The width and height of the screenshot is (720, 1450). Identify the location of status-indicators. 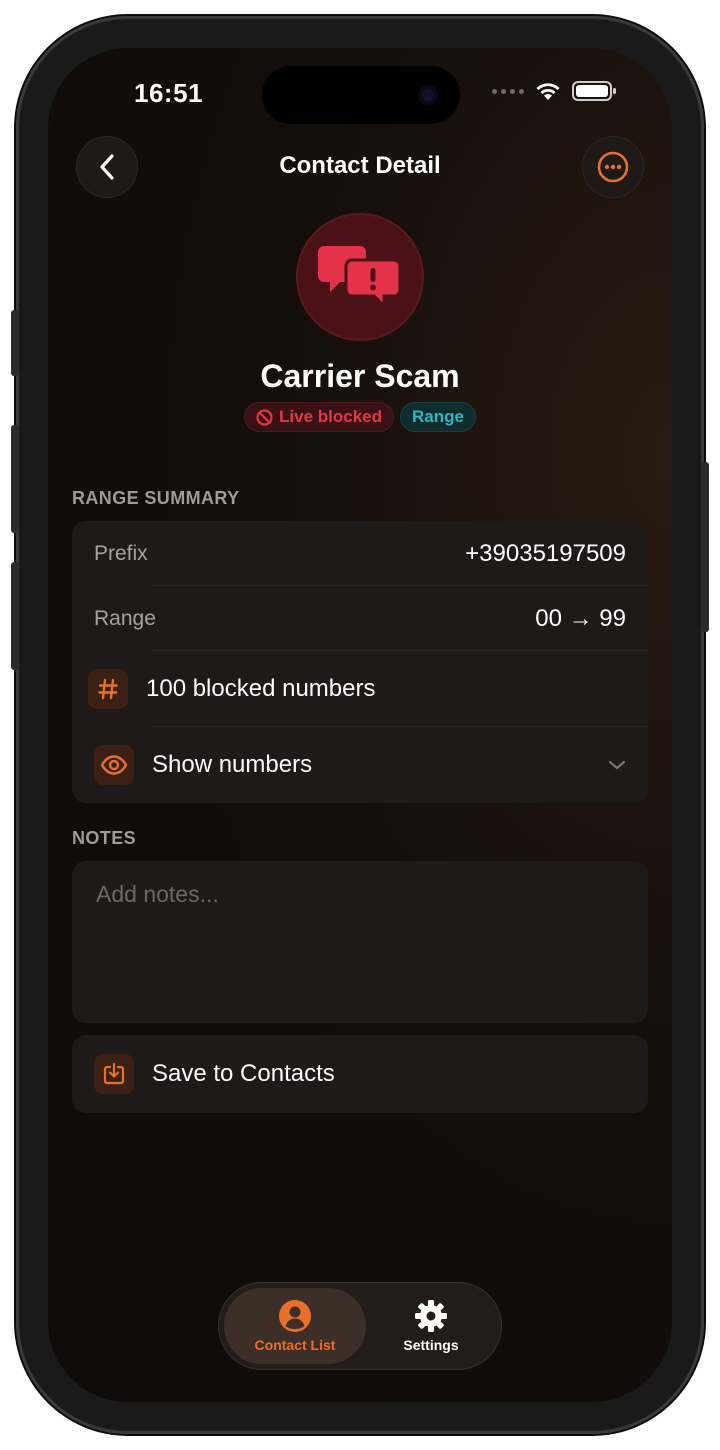
(555, 91).